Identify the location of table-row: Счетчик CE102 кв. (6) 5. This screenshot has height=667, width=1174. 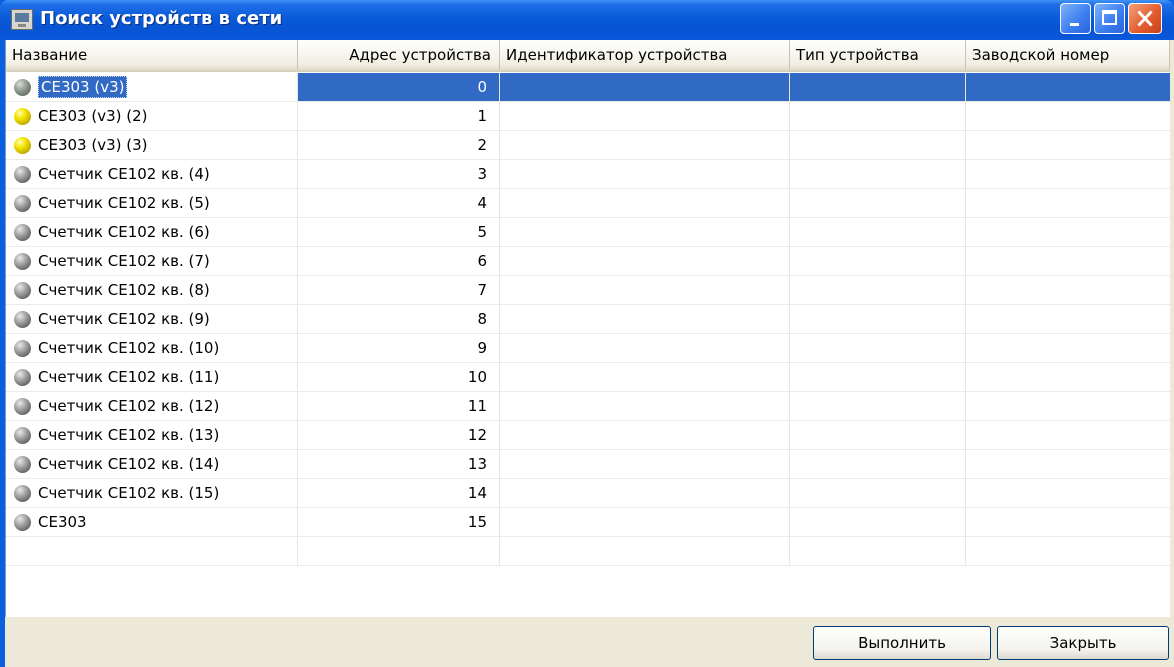
(588, 232).